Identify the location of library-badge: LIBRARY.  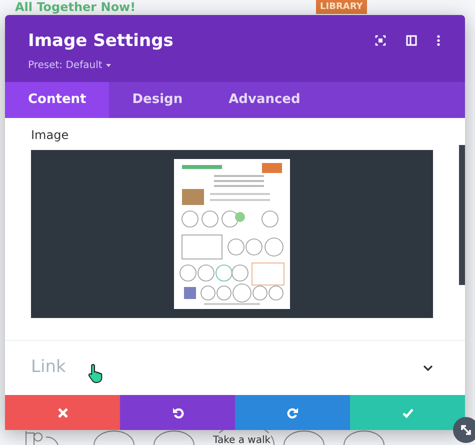
(341, 7).